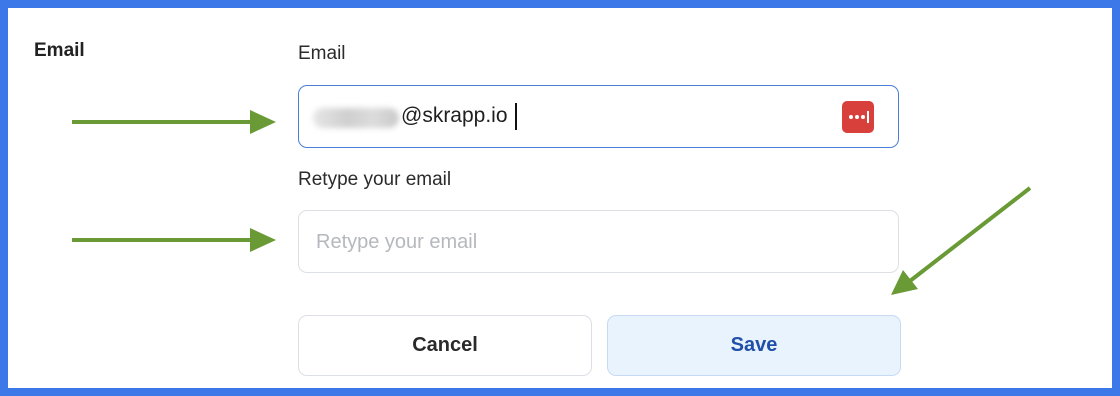 This screenshot has height=396, width=1120. I want to click on arrow-to-email-input, so click(174, 122).